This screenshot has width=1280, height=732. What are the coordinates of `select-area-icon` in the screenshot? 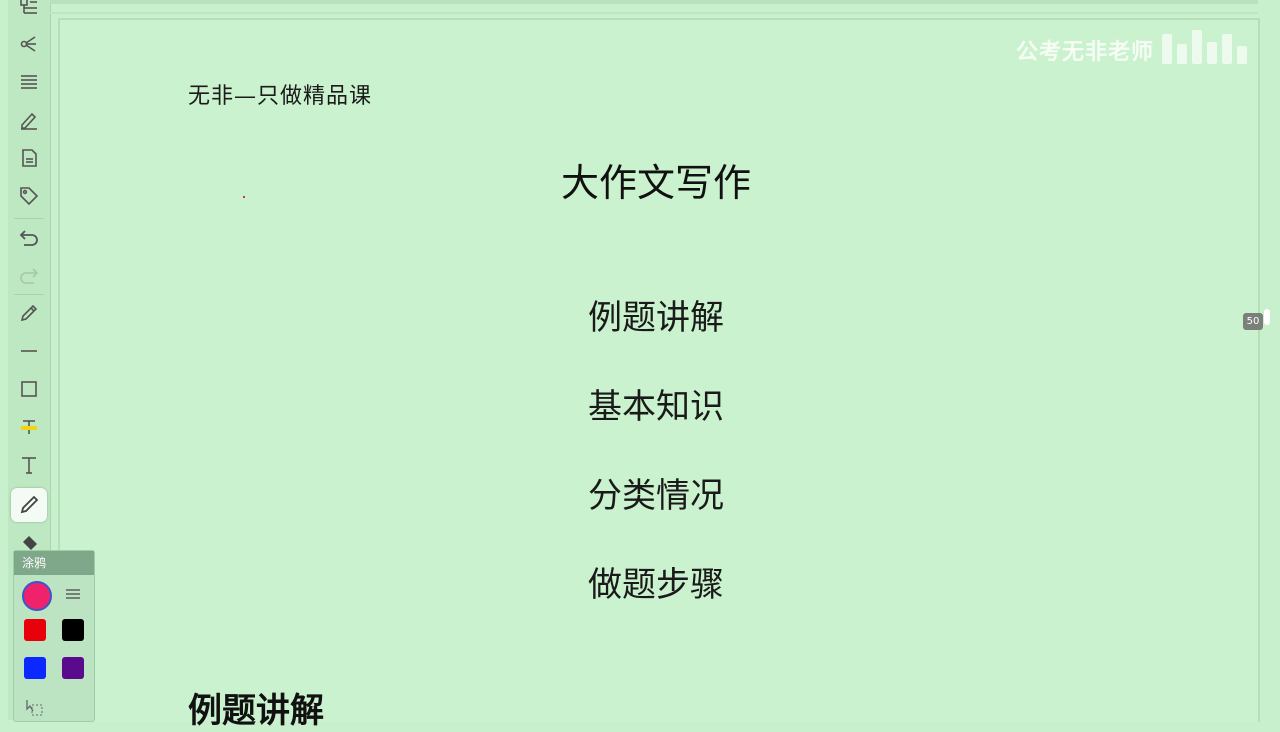 It's located at (34, 707).